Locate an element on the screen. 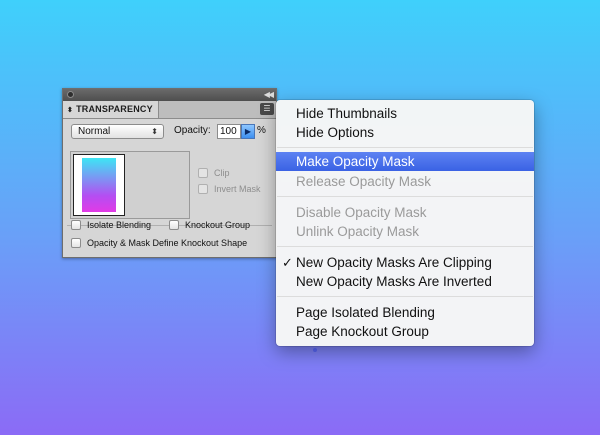  menu-item-label: Unlink Opacity Mask is located at coordinates (358, 231).